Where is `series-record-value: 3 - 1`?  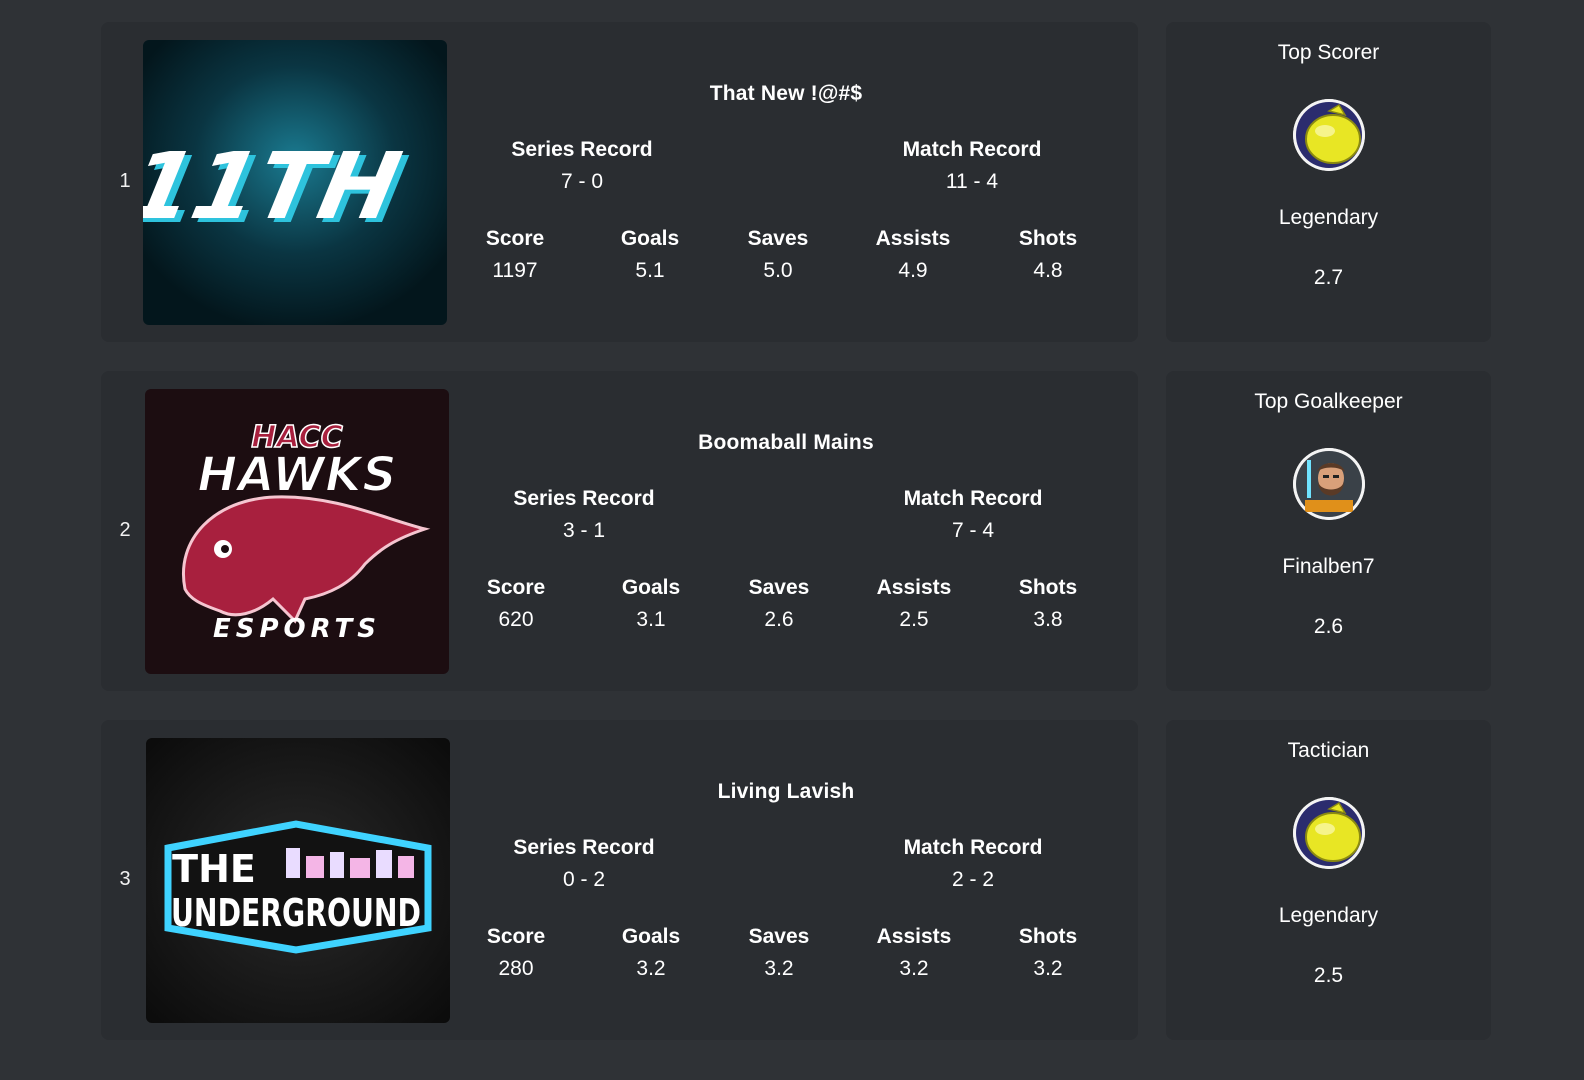
series-record-value: 3 - 1 is located at coordinates (584, 530).